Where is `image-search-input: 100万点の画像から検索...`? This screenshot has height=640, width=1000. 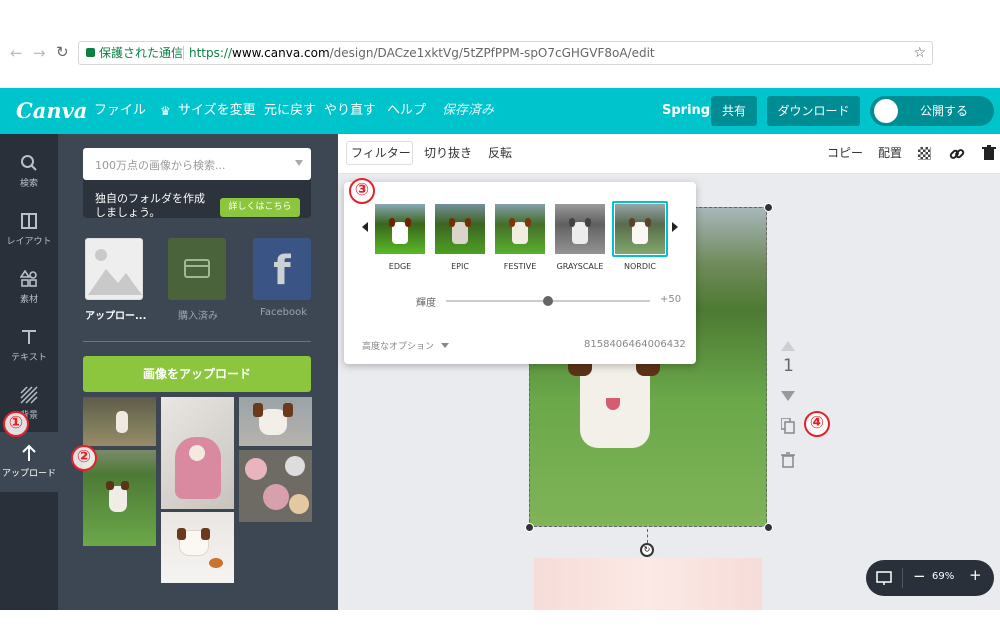 image-search-input: 100万点の画像から検索... is located at coordinates (197, 164).